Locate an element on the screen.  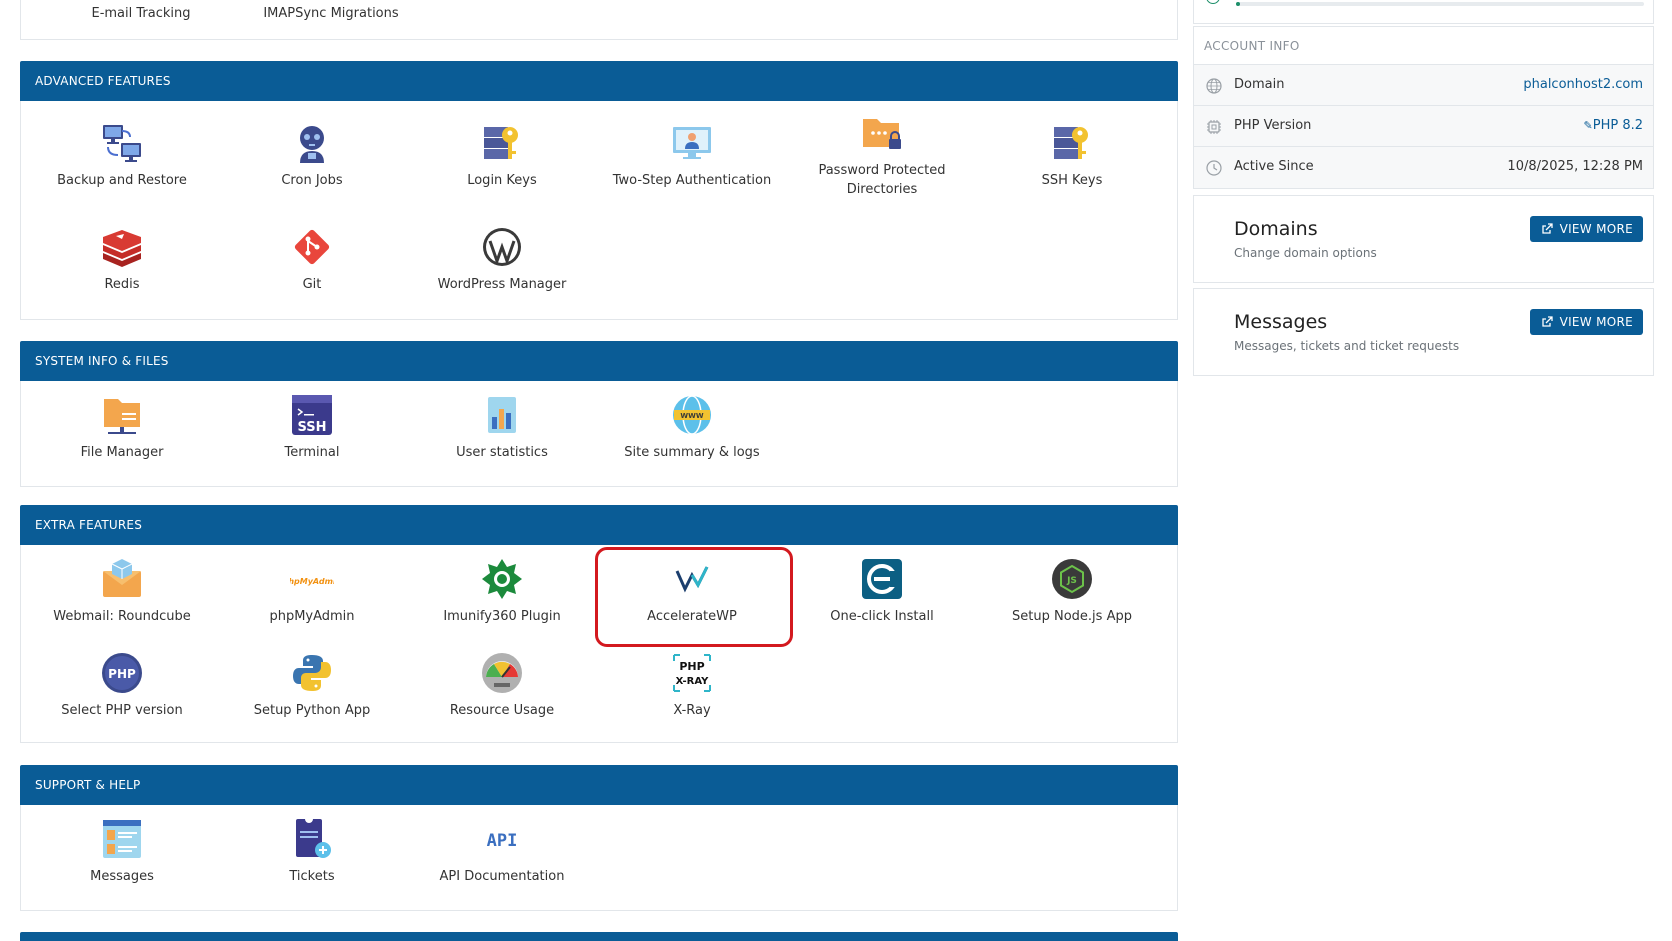
tile-label: X-Ray is located at coordinates (692, 710).